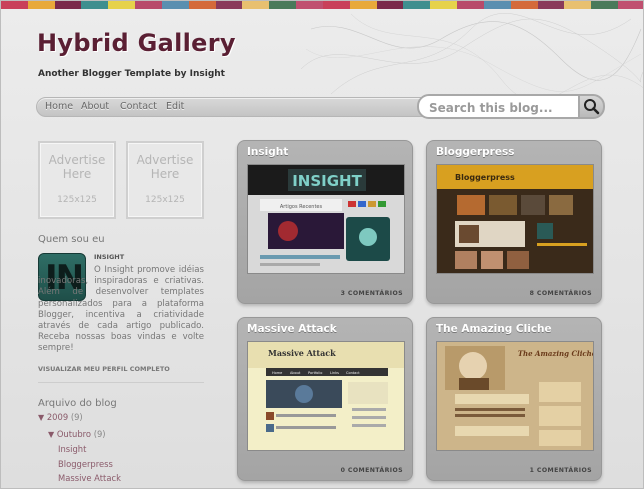 This screenshot has height=489, width=644. I want to click on search-button, so click(591, 106).